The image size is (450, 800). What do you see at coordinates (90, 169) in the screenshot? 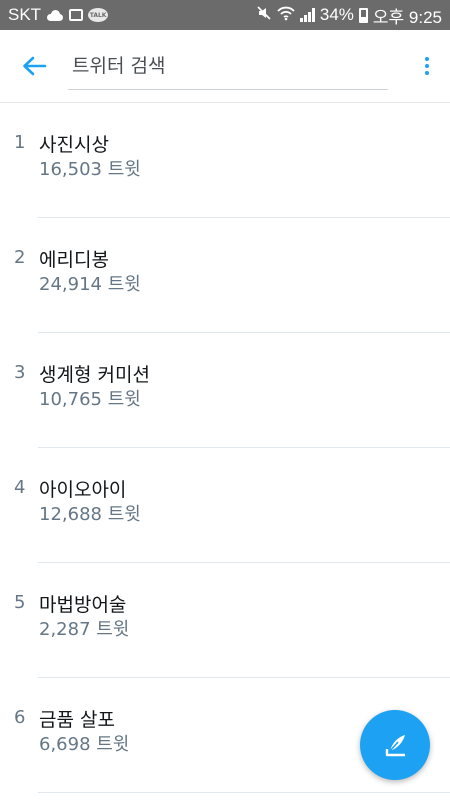
I see `trend-count: 16,503 트윗` at bounding box center [90, 169].